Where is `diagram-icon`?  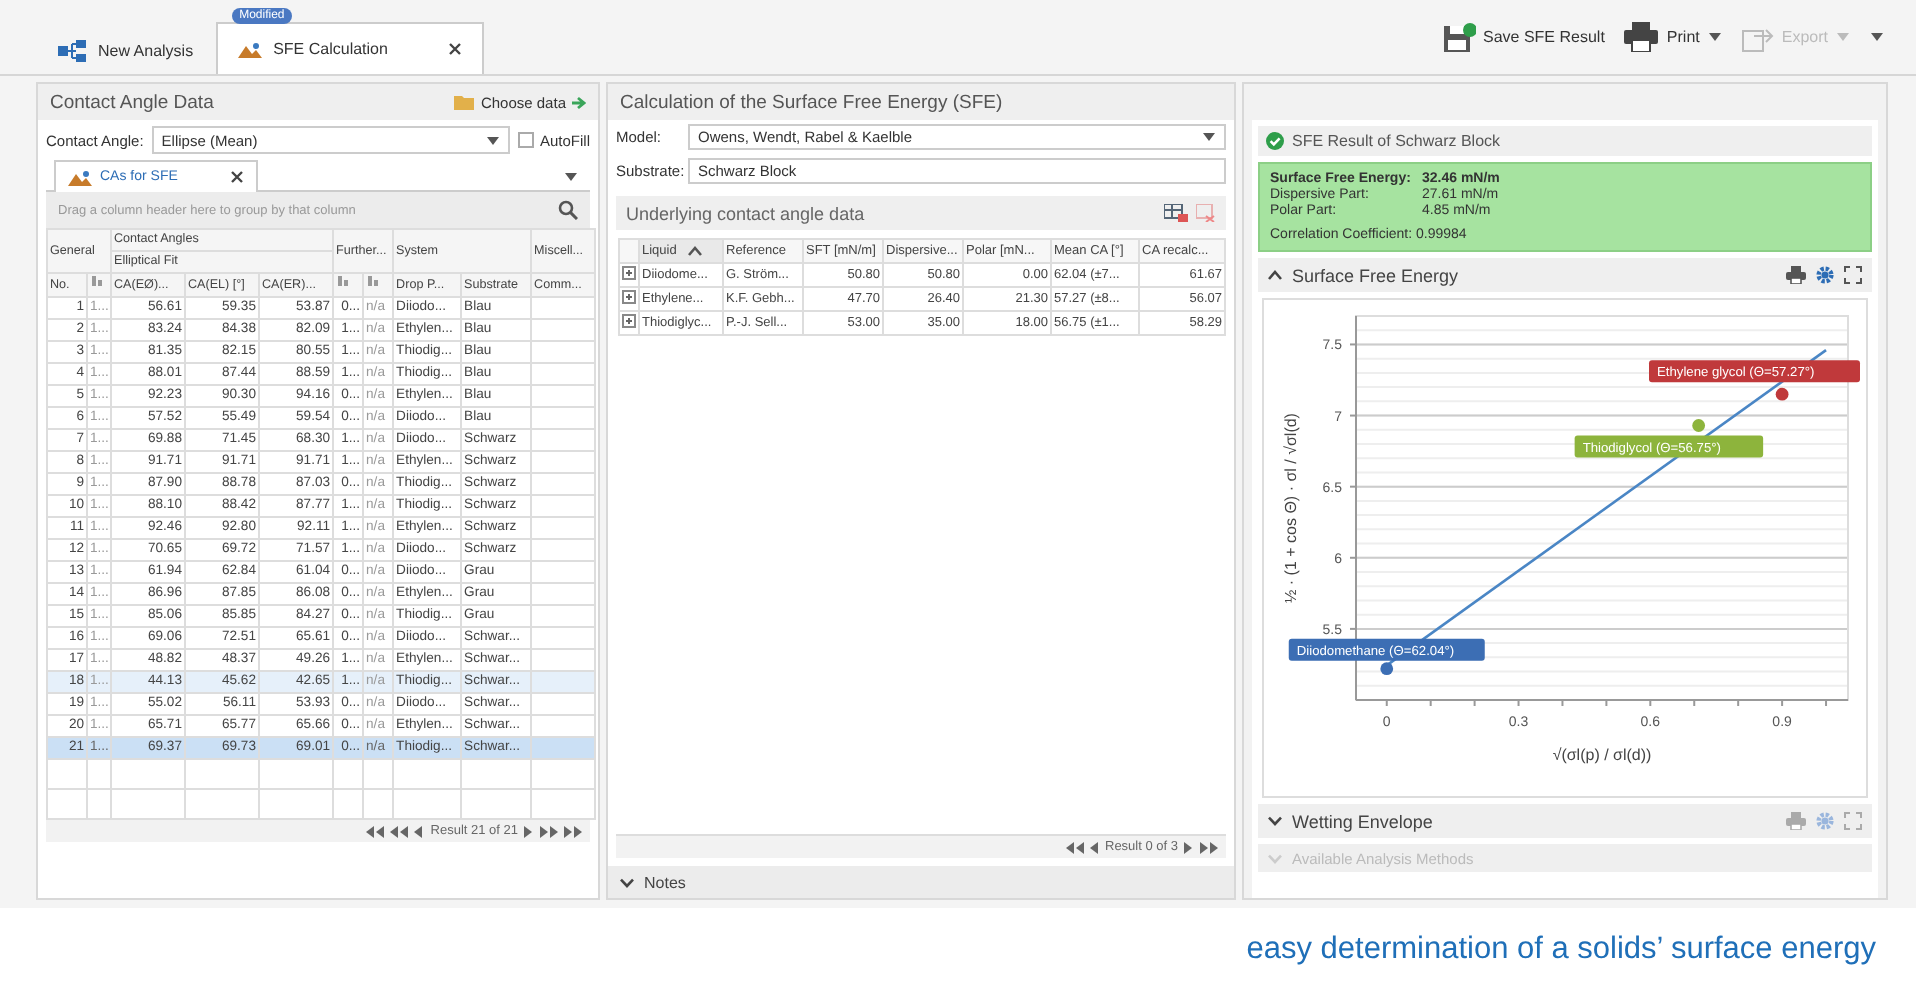
diagram-icon is located at coordinates (72, 51).